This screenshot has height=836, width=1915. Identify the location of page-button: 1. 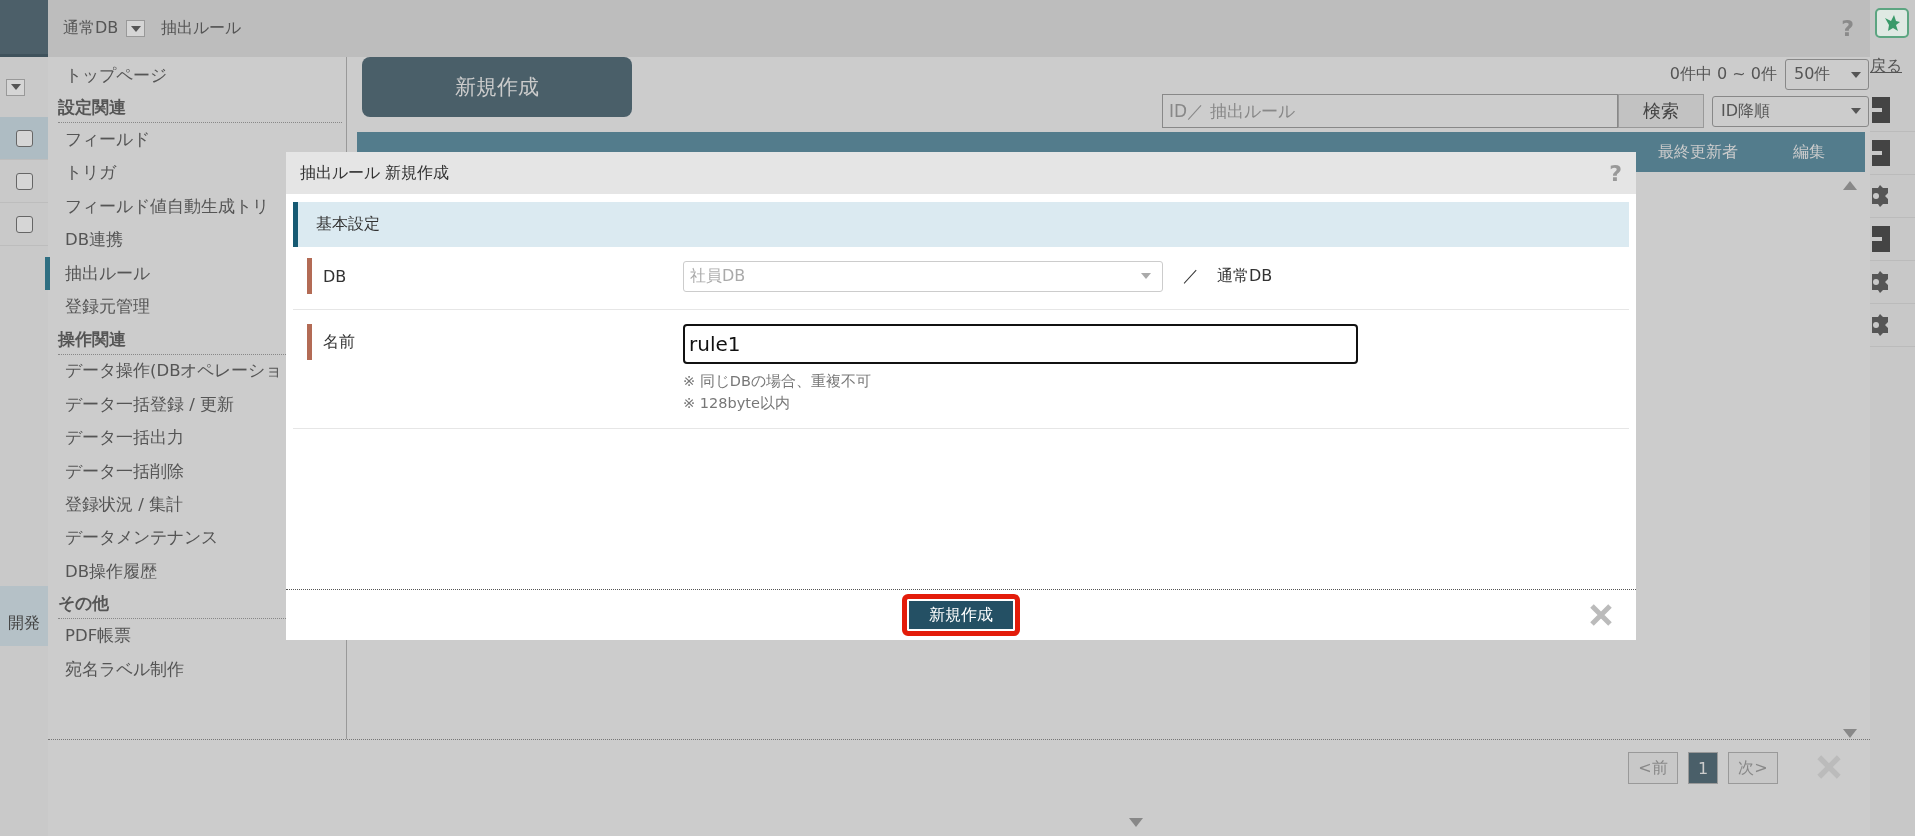
(1703, 768).